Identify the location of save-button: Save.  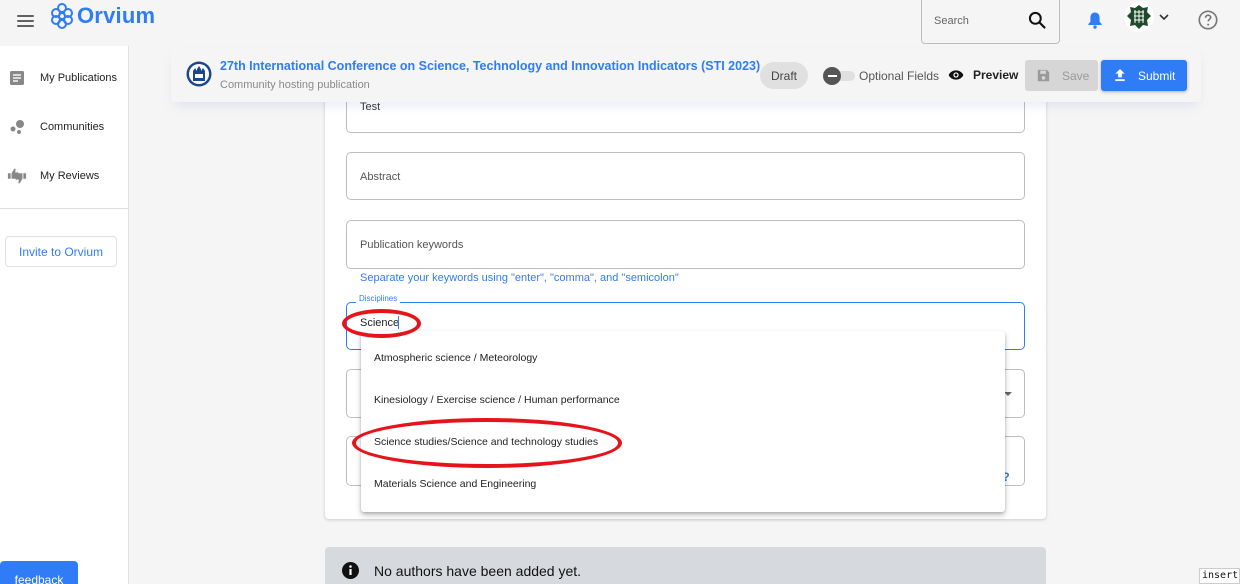
(1061, 75).